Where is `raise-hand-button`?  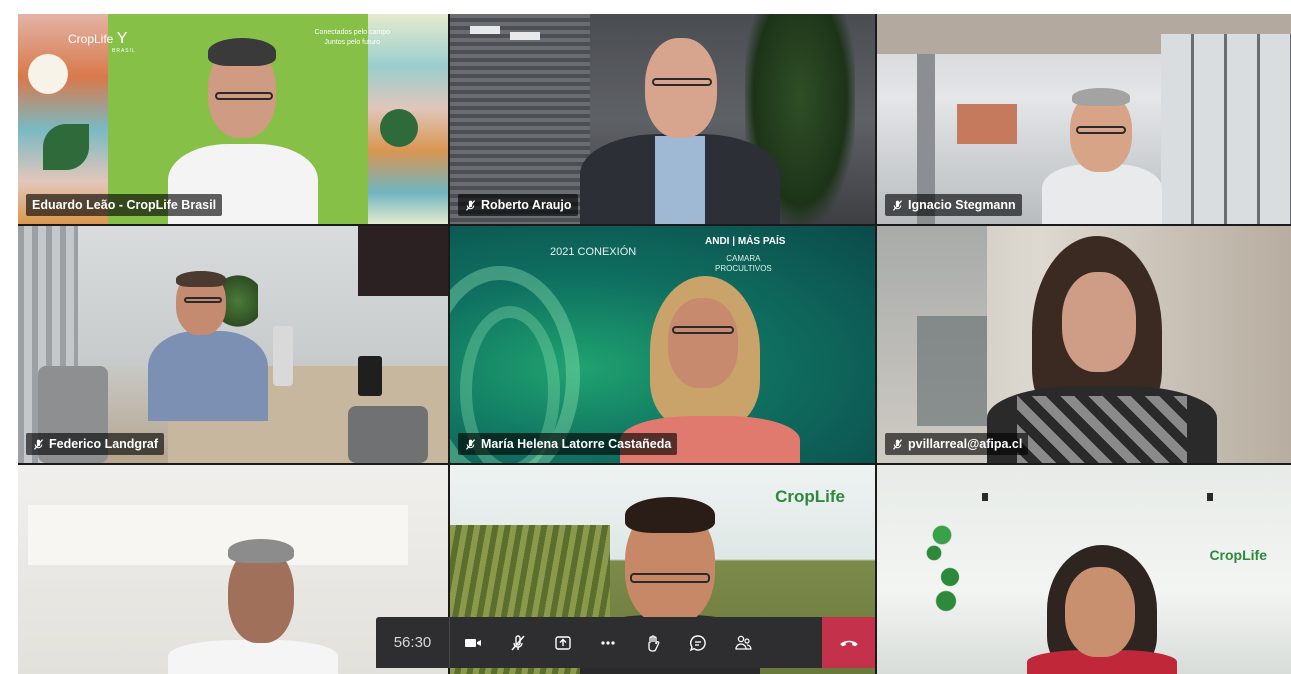
raise-hand-button is located at coordinates (652, 642).